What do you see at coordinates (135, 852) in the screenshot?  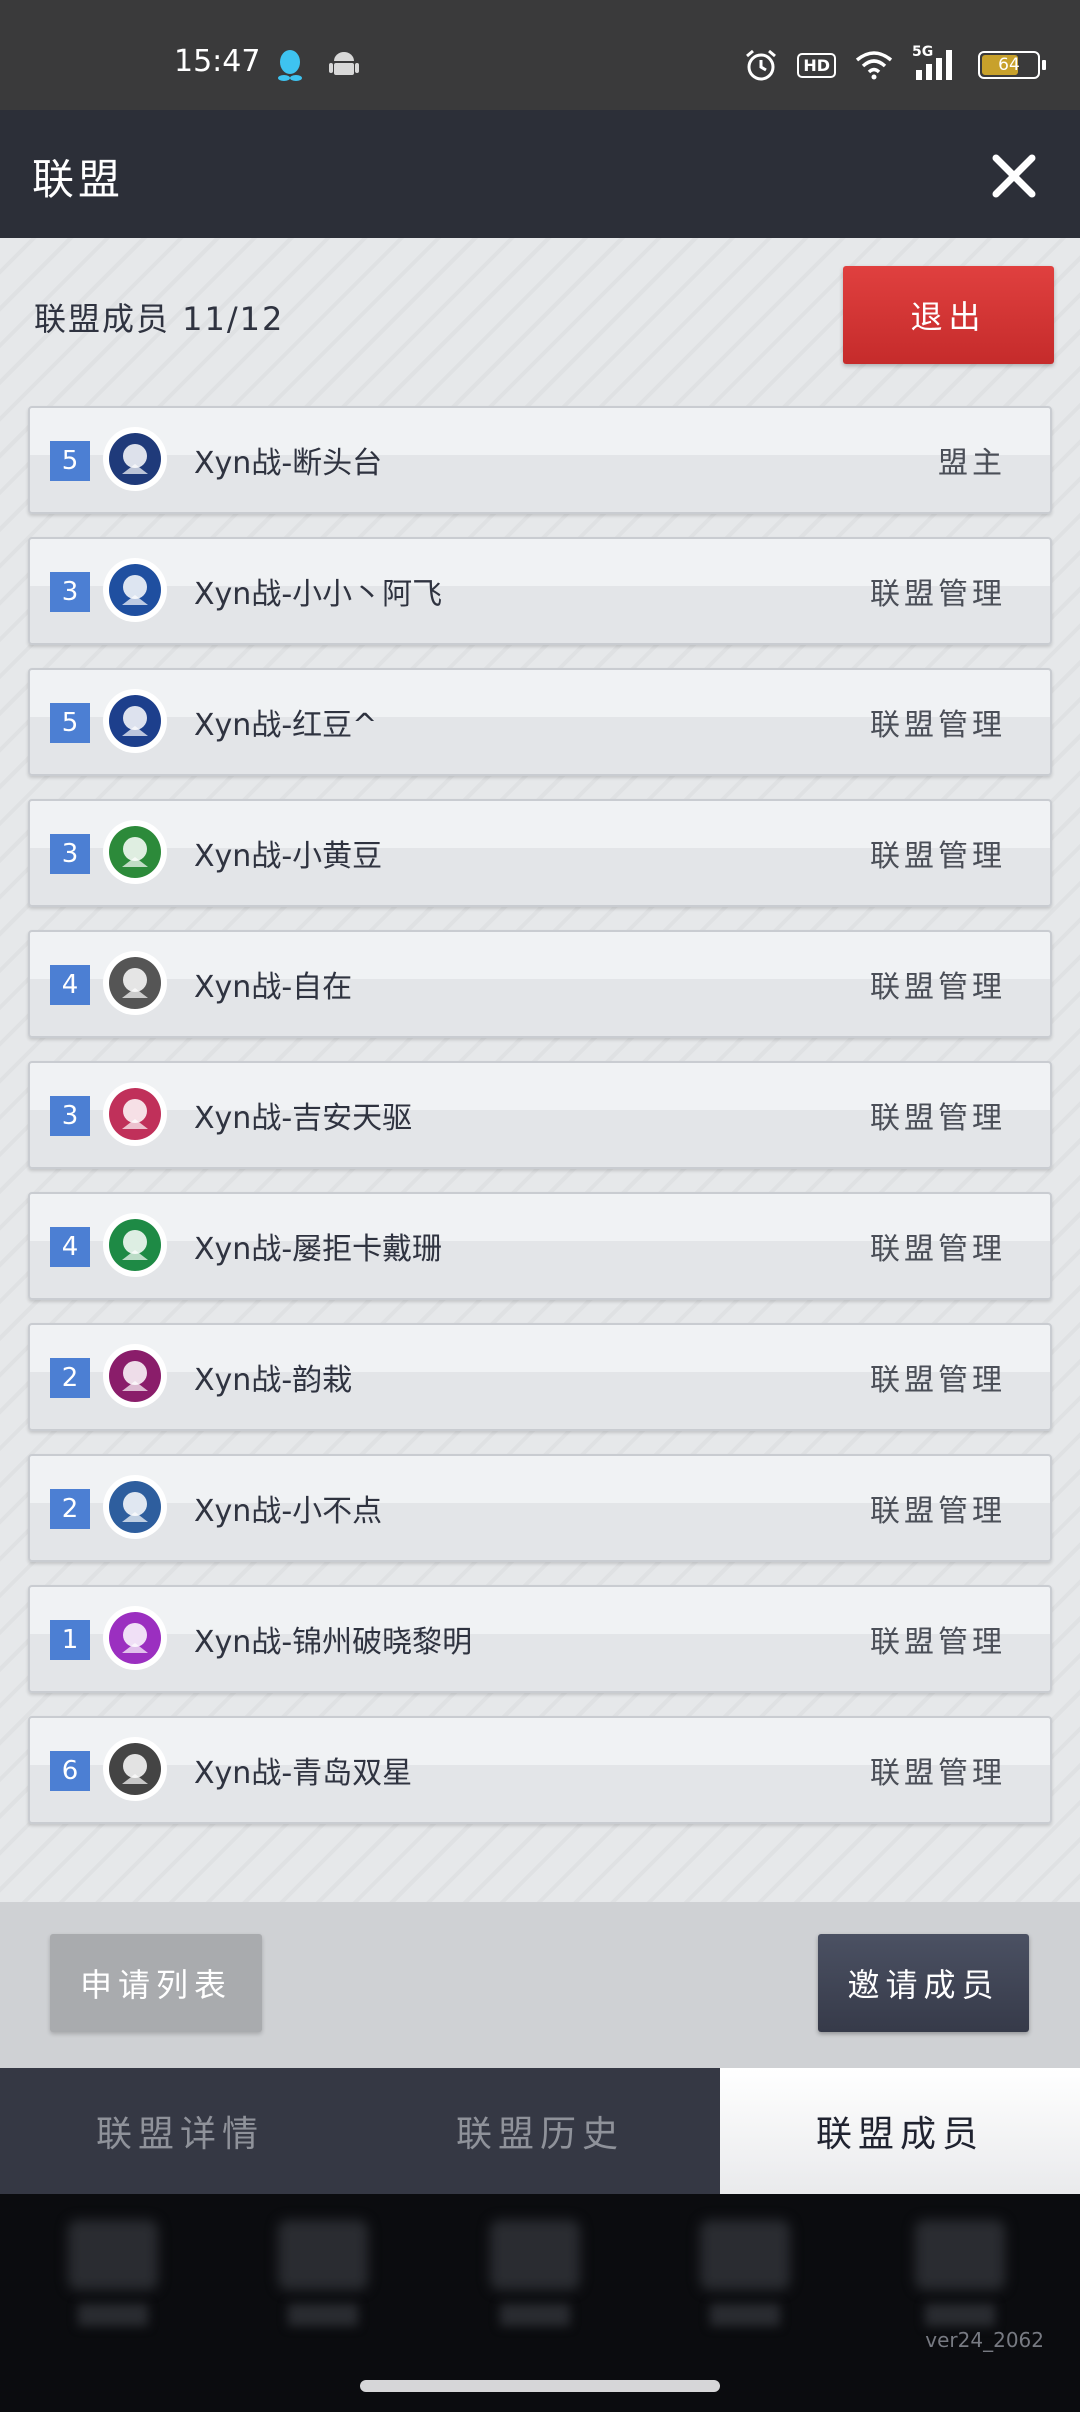 I see `avatar-saturn-badge-icon` at bounding box center [135, 852].